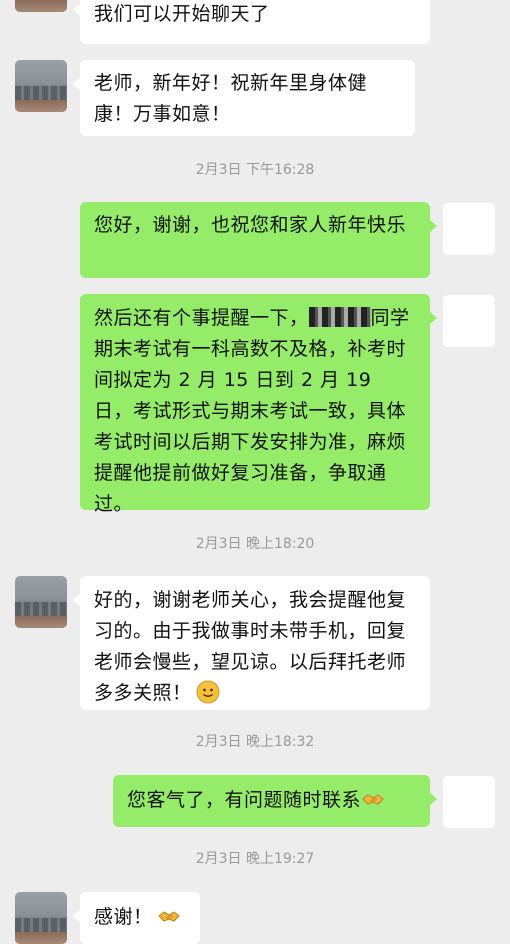 The height and width of the screenshot is (944, 510). I want to click on incoming-message: 老师，新年好！祝新年里身体健康！万事如意！, so click(244, 98).